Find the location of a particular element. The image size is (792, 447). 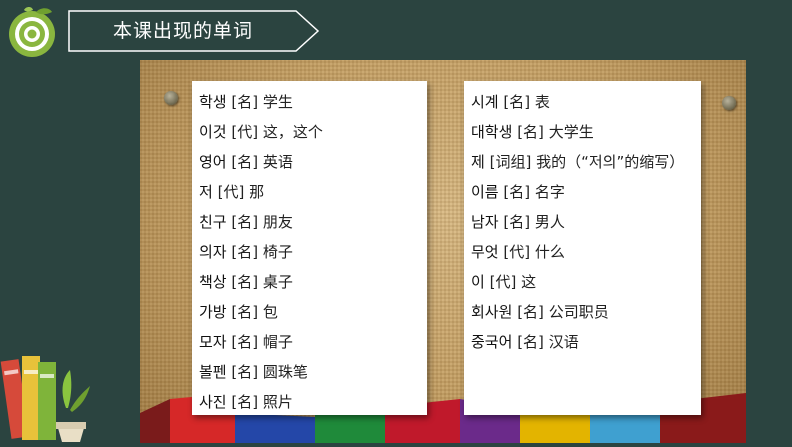

vocab-item: 중국어 [名] 汉语 is located at coordinates (525, 342).